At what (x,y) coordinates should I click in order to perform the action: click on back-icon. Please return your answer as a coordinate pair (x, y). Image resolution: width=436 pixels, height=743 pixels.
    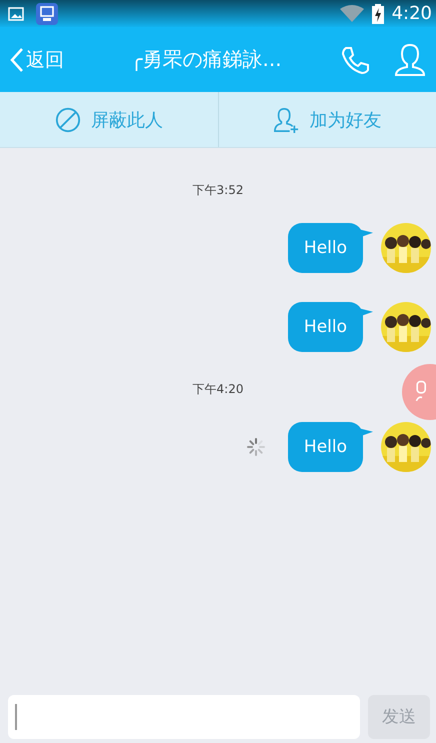
    Looking at the image, I should click on (17, 59).